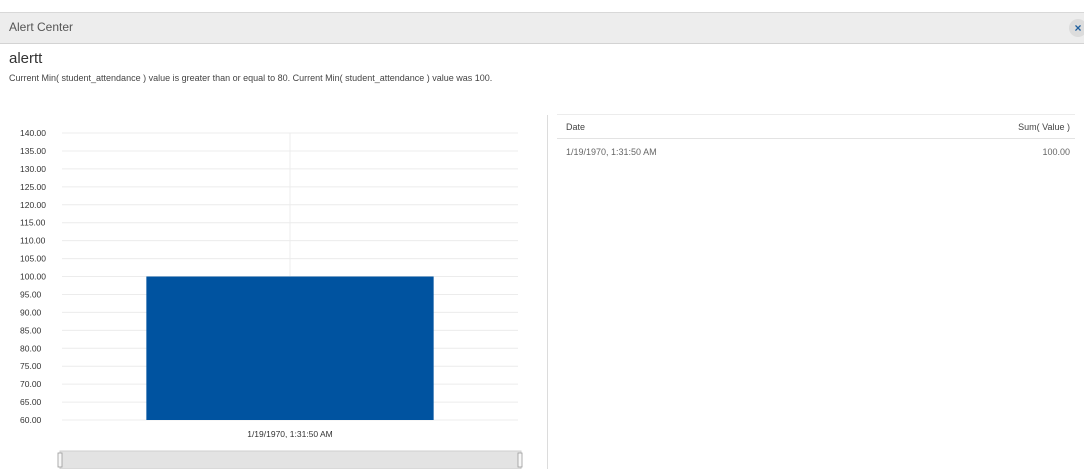 This screenshot has width=1084, height=469. Describe the element at coordinates (31, 294) in the screenshot. I see `y-tick-label: 95.00` at that location.